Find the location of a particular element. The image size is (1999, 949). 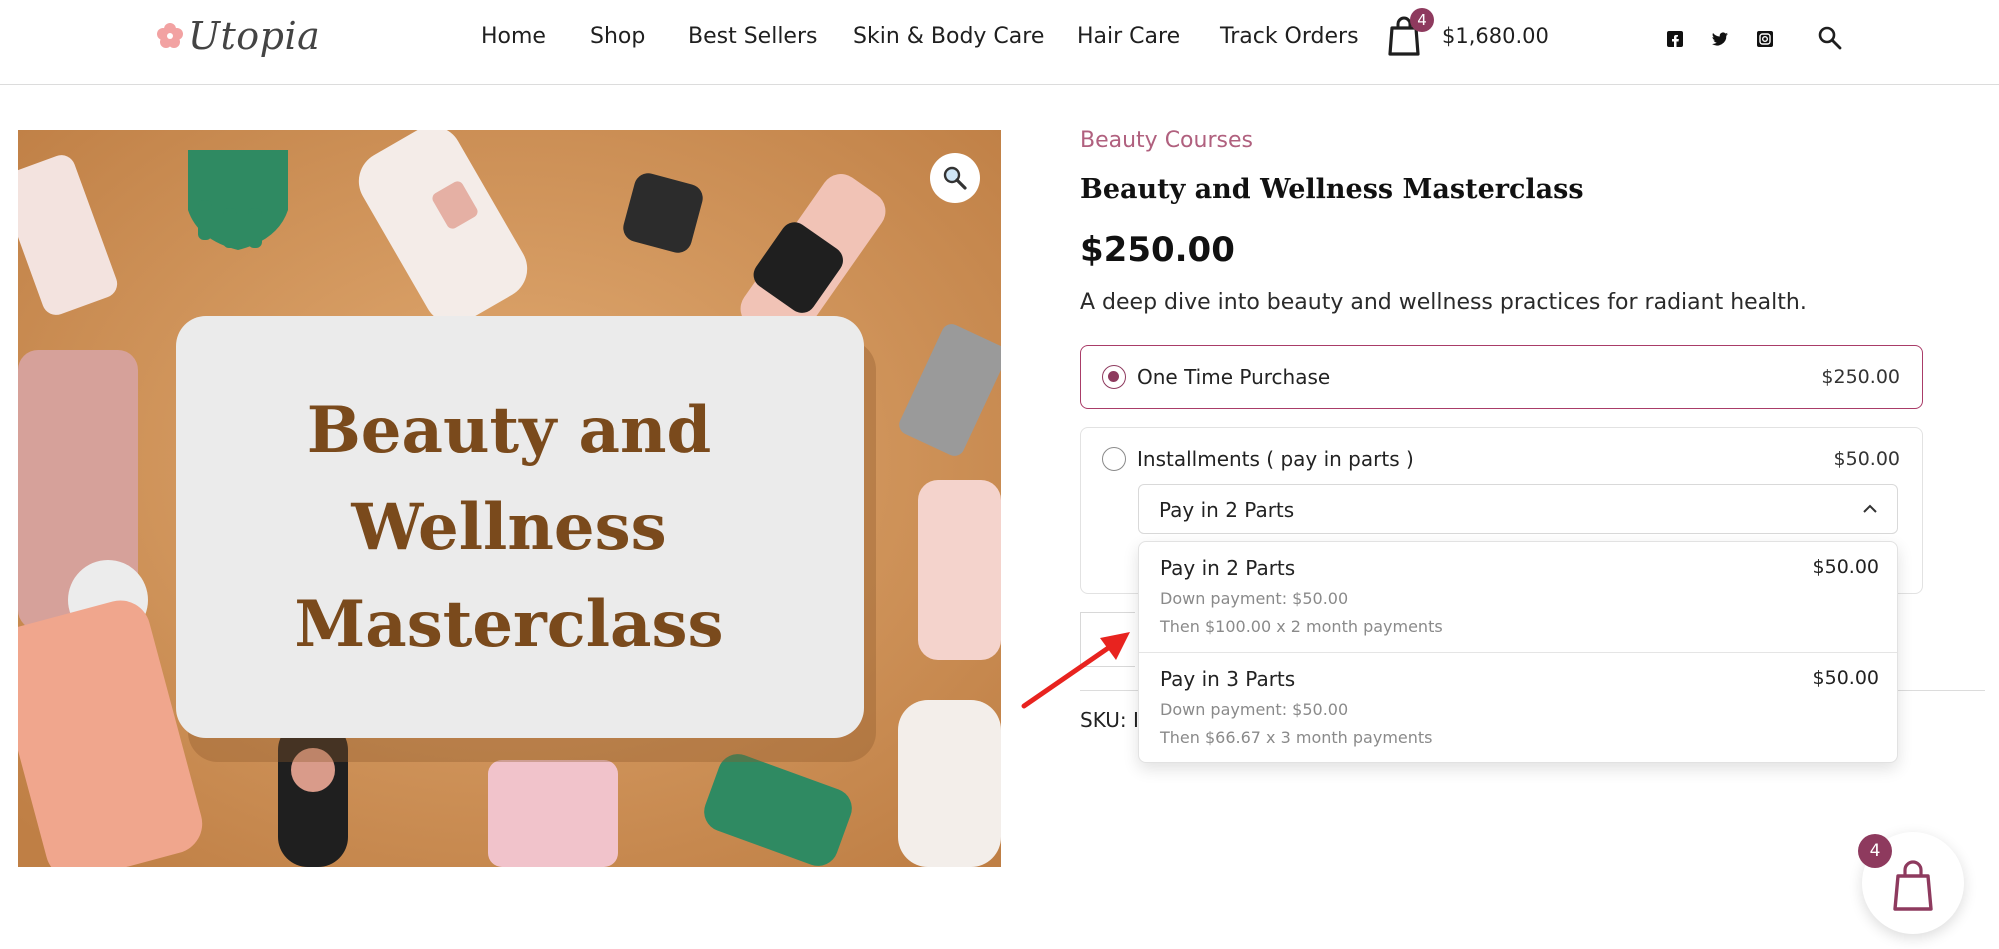

twitter-icon is located at coordinates (1720, 39).